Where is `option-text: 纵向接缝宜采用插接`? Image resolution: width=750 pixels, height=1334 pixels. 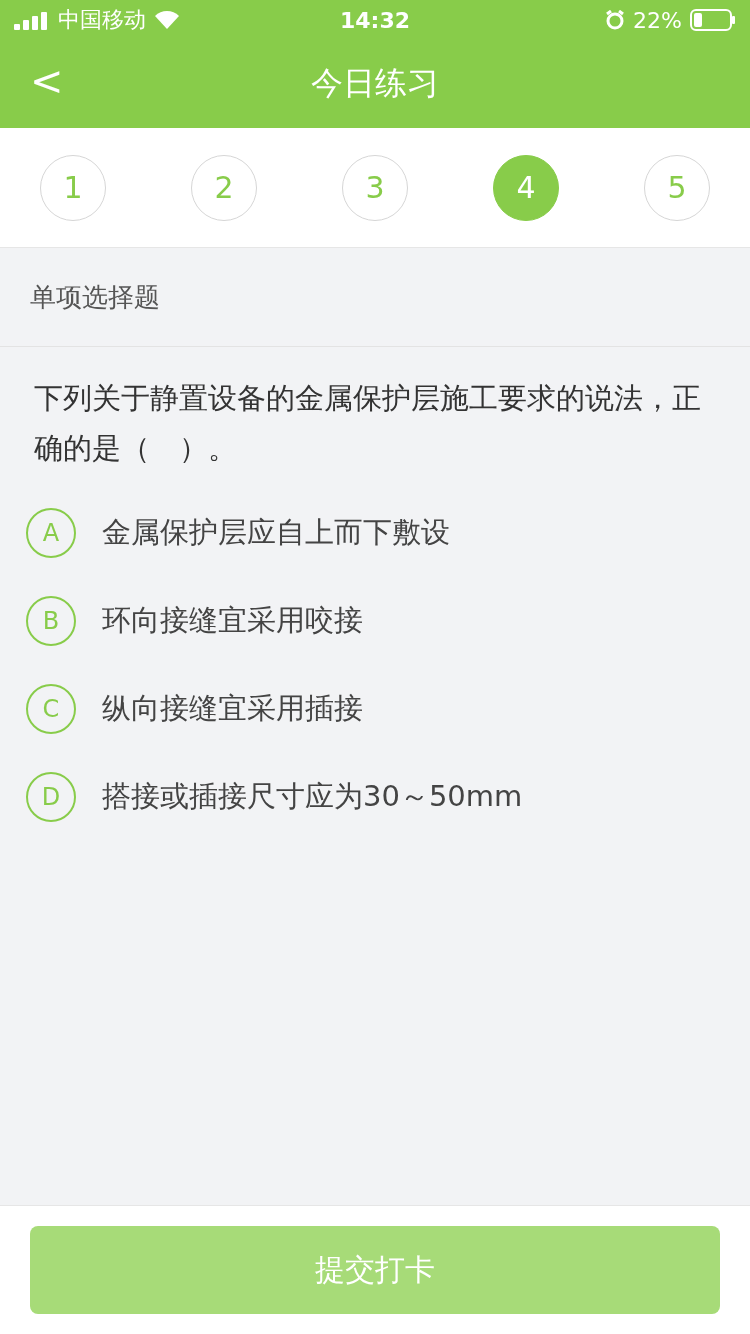
option-text: 纵向接缝宜采用插接 is located at coordinates (232, 709).